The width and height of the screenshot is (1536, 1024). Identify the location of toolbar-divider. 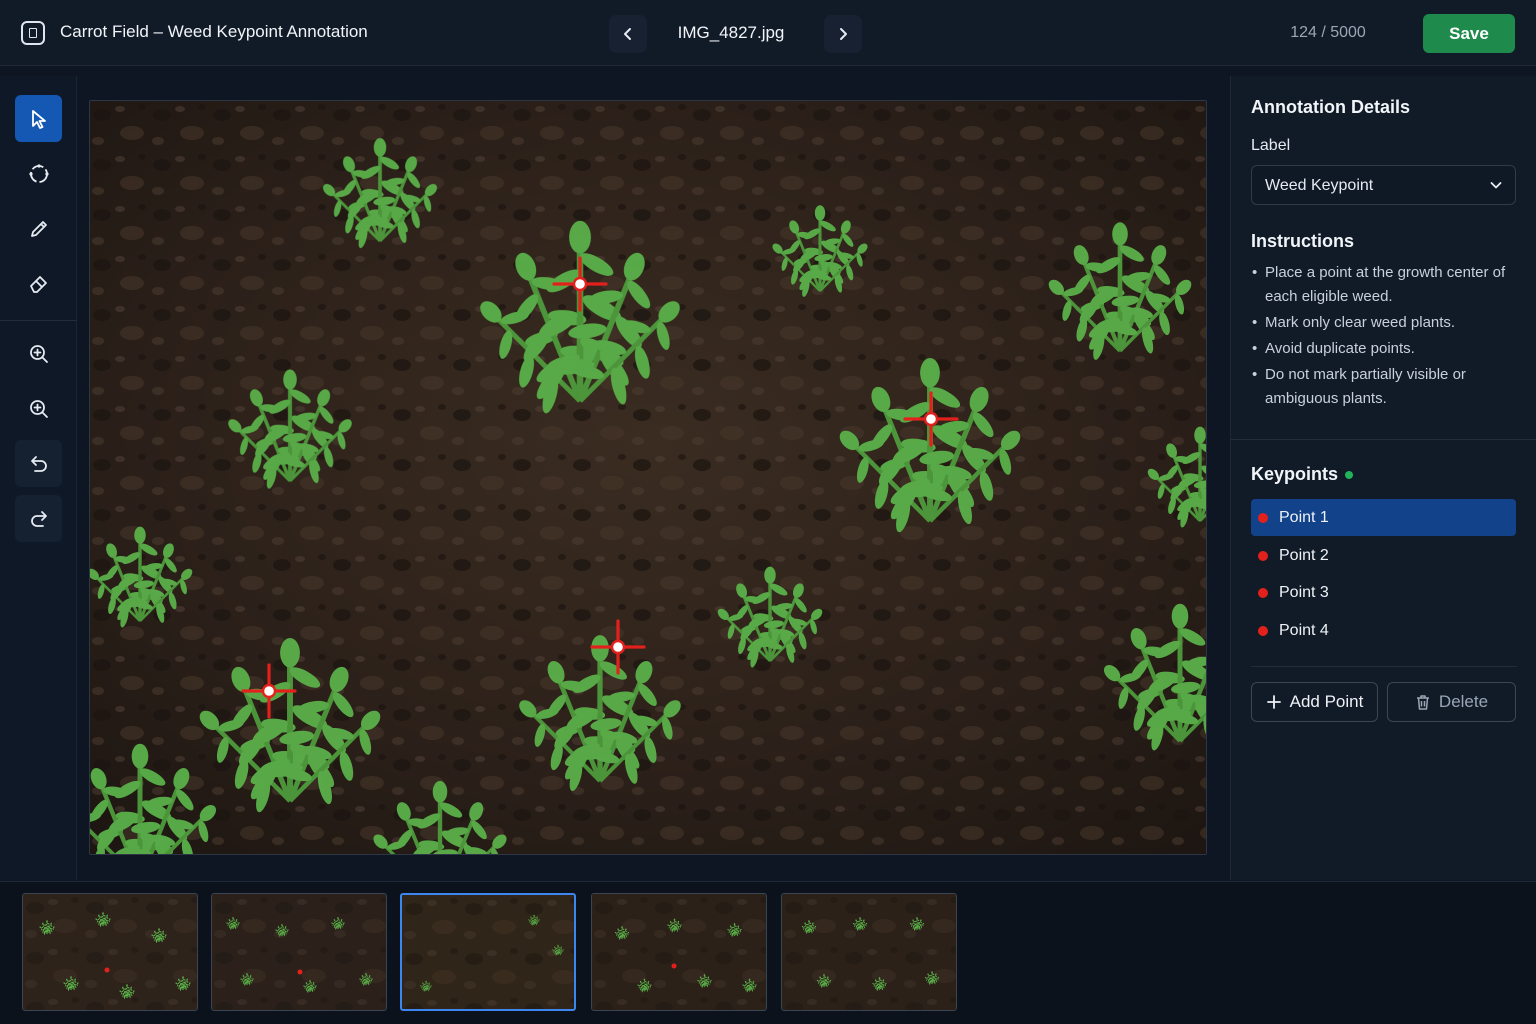
(38, 320).